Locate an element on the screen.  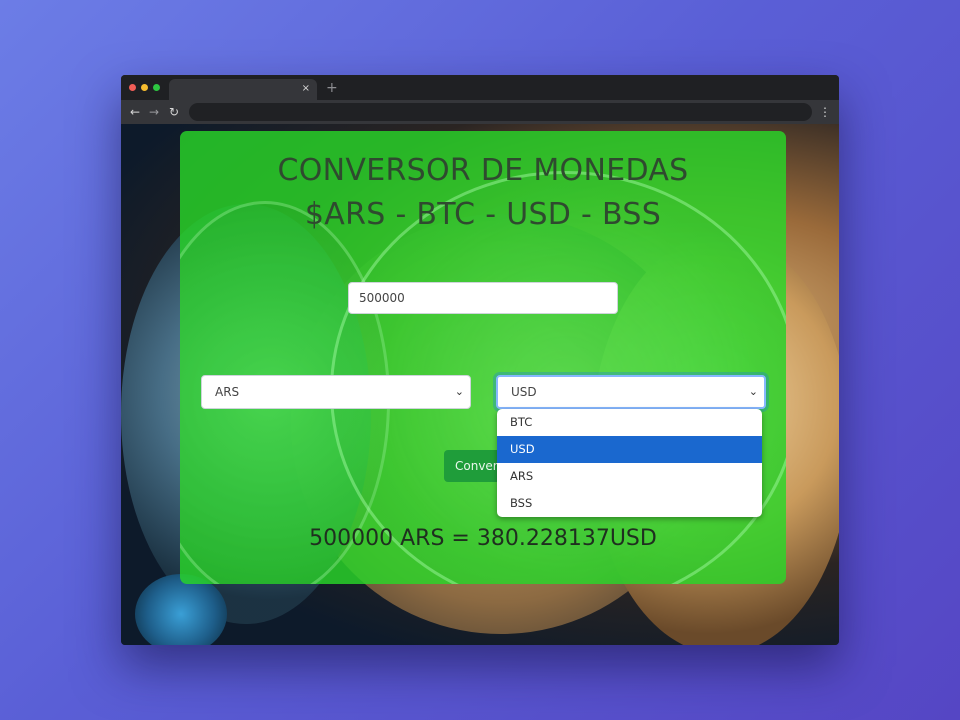
browser-toolbar: ← → ↻ ⋮ is located at coordinates (480, 112).